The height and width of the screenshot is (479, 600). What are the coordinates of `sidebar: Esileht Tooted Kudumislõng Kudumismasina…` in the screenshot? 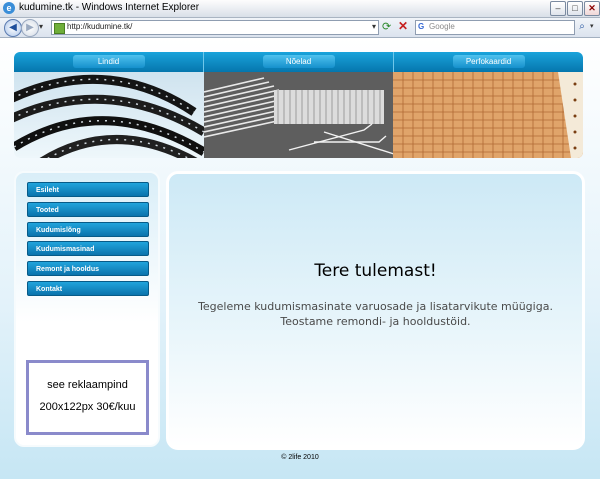 It's located at (87, 309).